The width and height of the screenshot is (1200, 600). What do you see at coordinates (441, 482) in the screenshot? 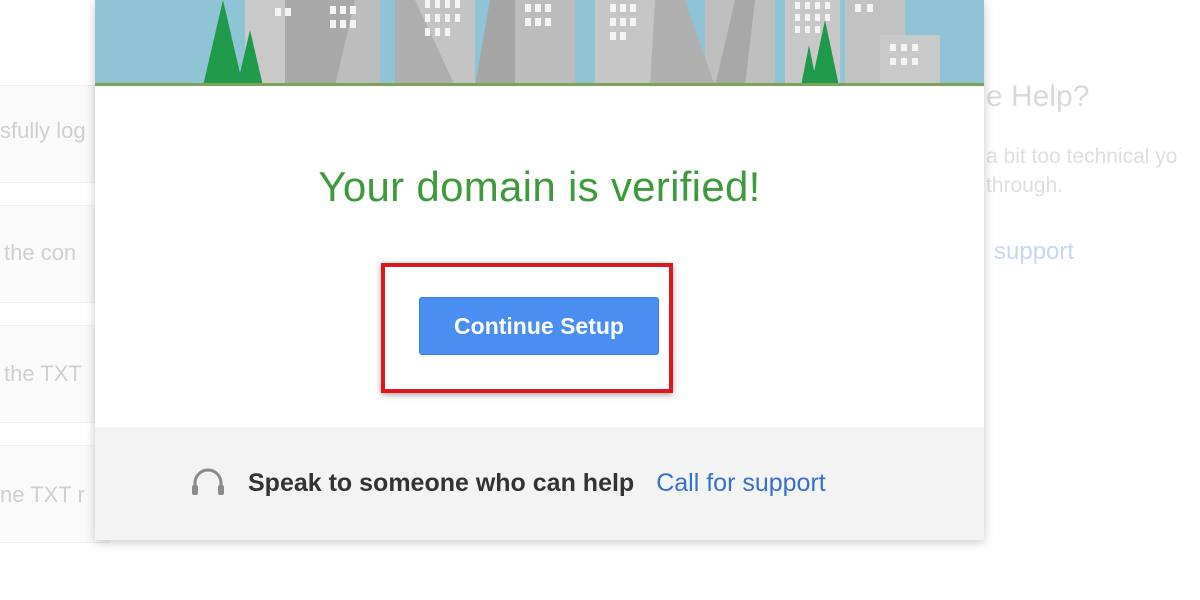
I see `support-prompt-text: Speak to someone who can help` at bounding box center [441, 482].